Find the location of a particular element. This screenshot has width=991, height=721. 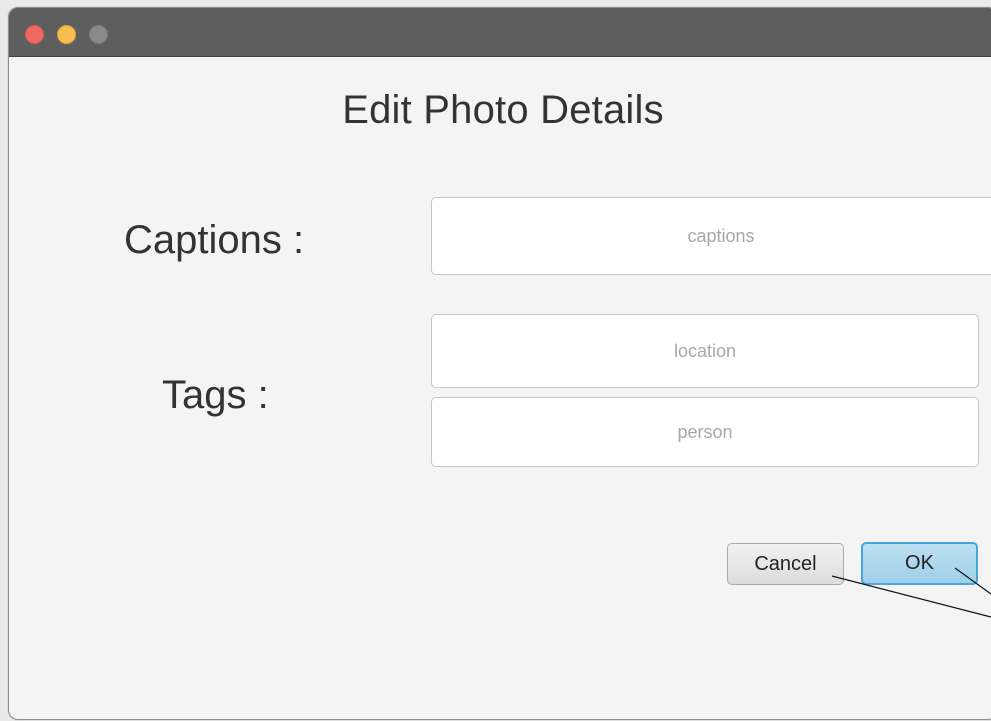

ok-button: OK is located at coordinates (919, 563).